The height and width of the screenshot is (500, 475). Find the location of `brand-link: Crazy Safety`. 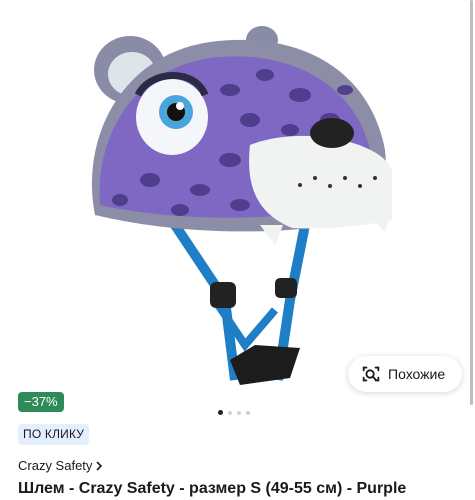

brand-link: Crazy Safety is located at coordinates (60, 465).